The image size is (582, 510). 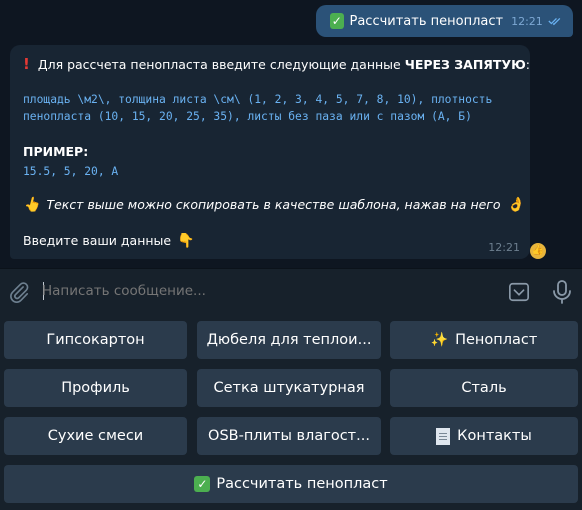 What do you see at coordinates (26, 64) in the screenshot?
I see `exclamation-icon: !` at bounding box center [26, 64].